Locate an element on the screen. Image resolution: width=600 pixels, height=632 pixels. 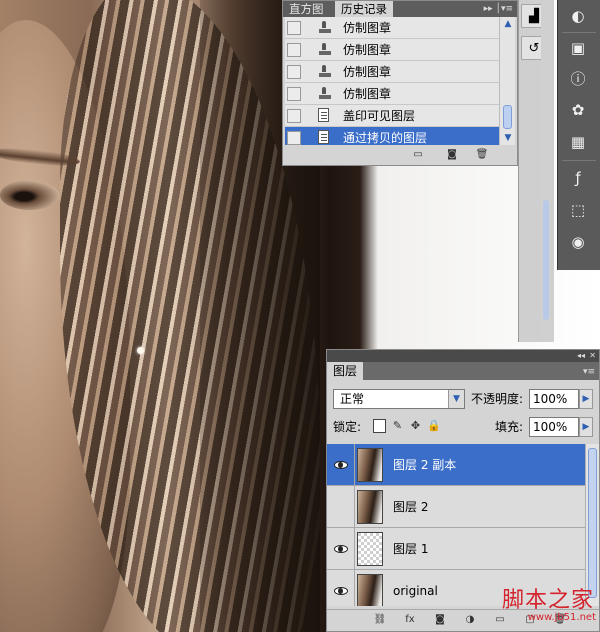
layer-name: 图层 2 is located at coordinates (411, 507).